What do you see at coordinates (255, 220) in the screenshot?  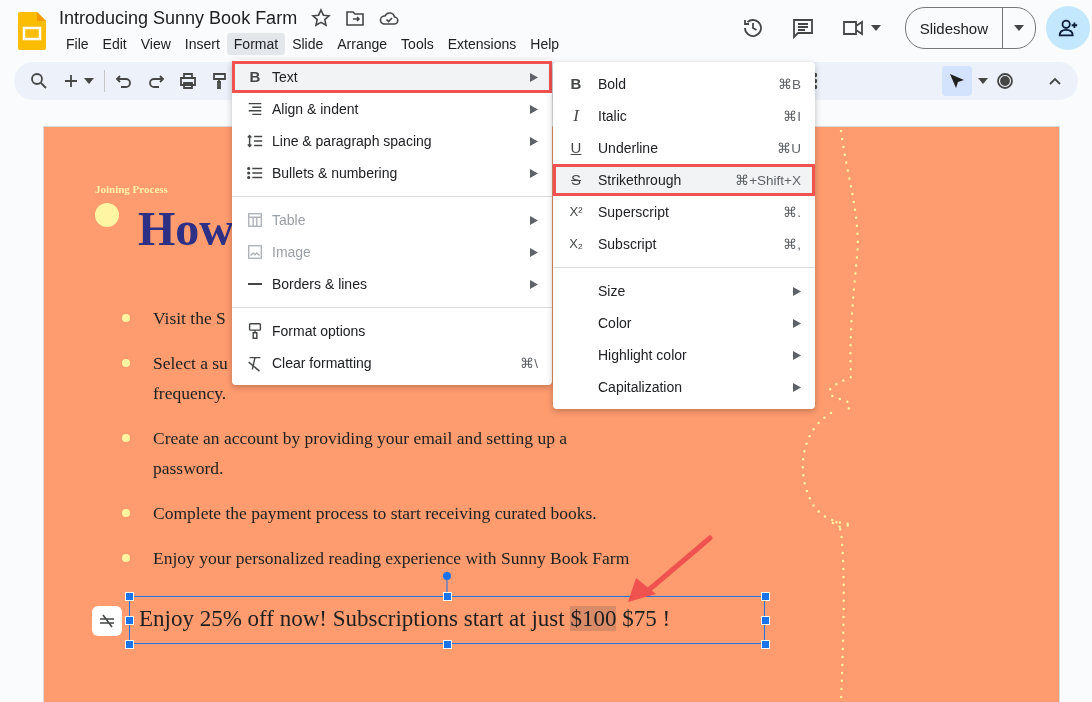 I see `table-icon` at bounding box center [255, 220].